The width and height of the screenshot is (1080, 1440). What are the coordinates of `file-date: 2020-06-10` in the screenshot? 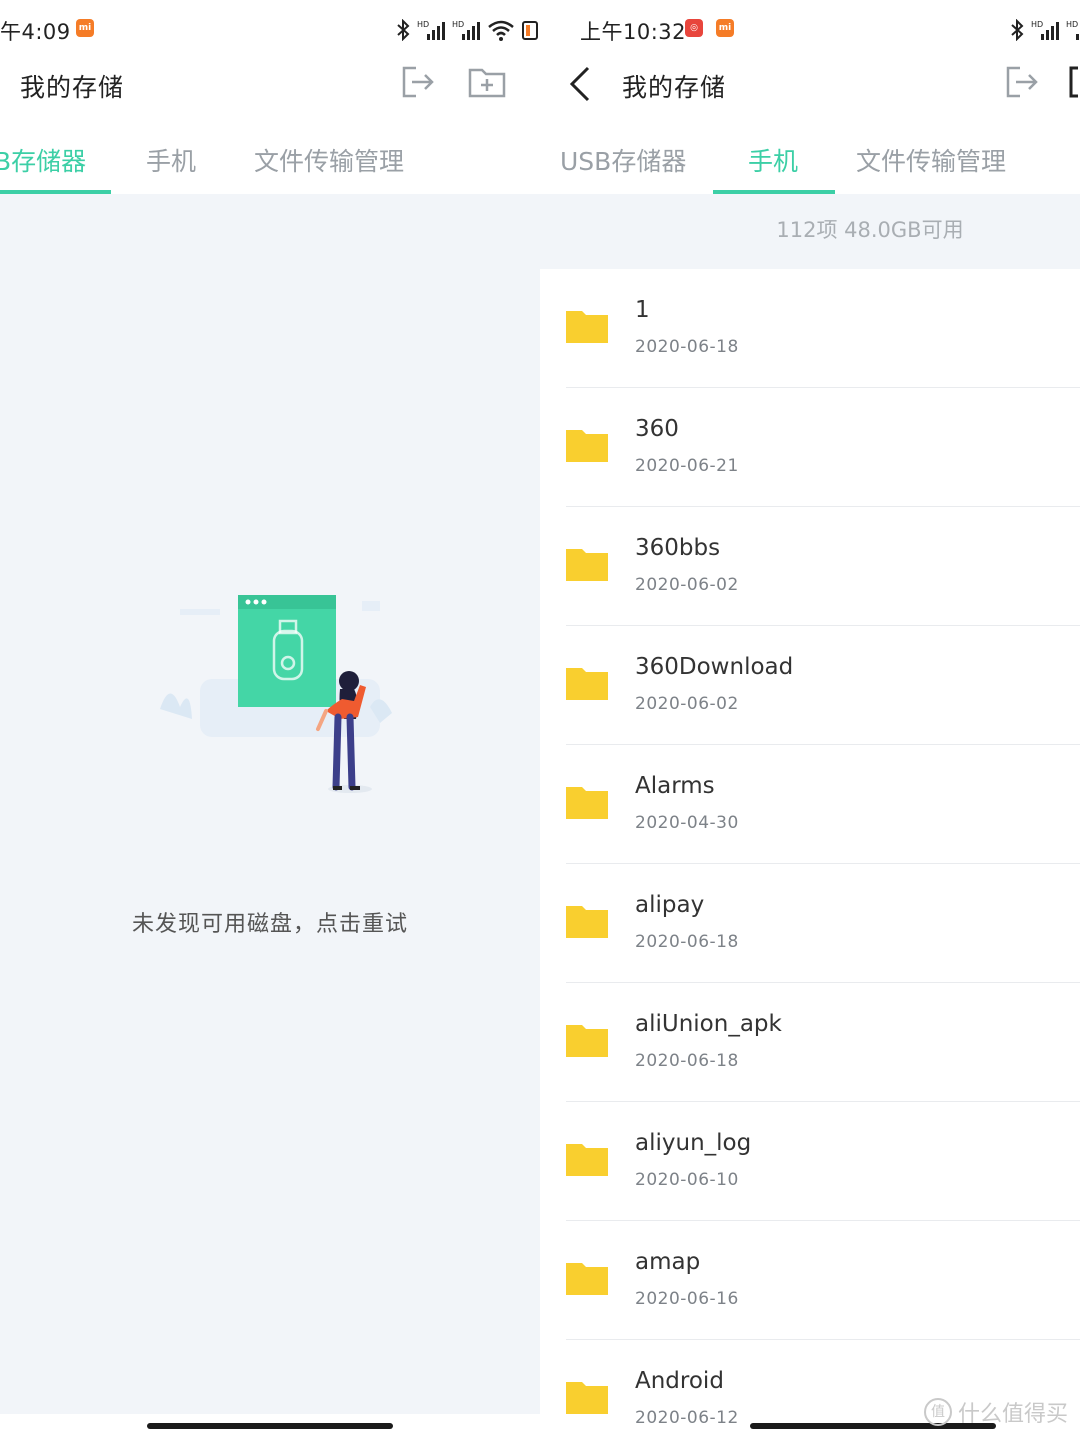 It's located at (687, 1180).